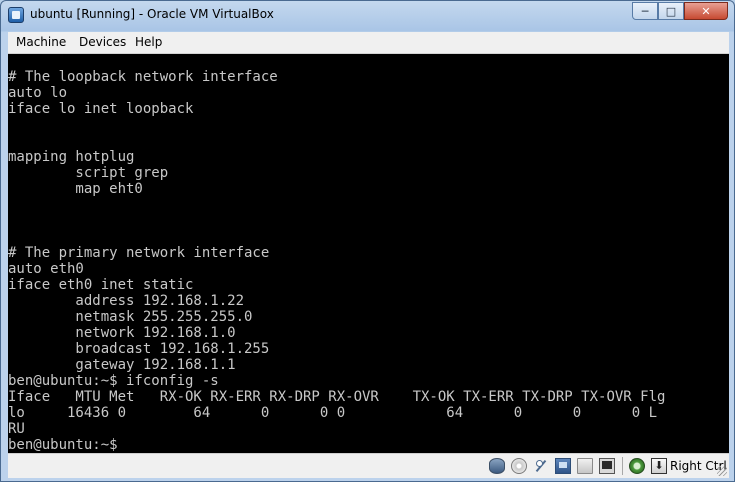 The height and width of the screenshot is (482, 735). Describe the element at coordinates (139, 349) in the screenshot. I see `terminal-line: broadcast 192.168.1.255` at that location.